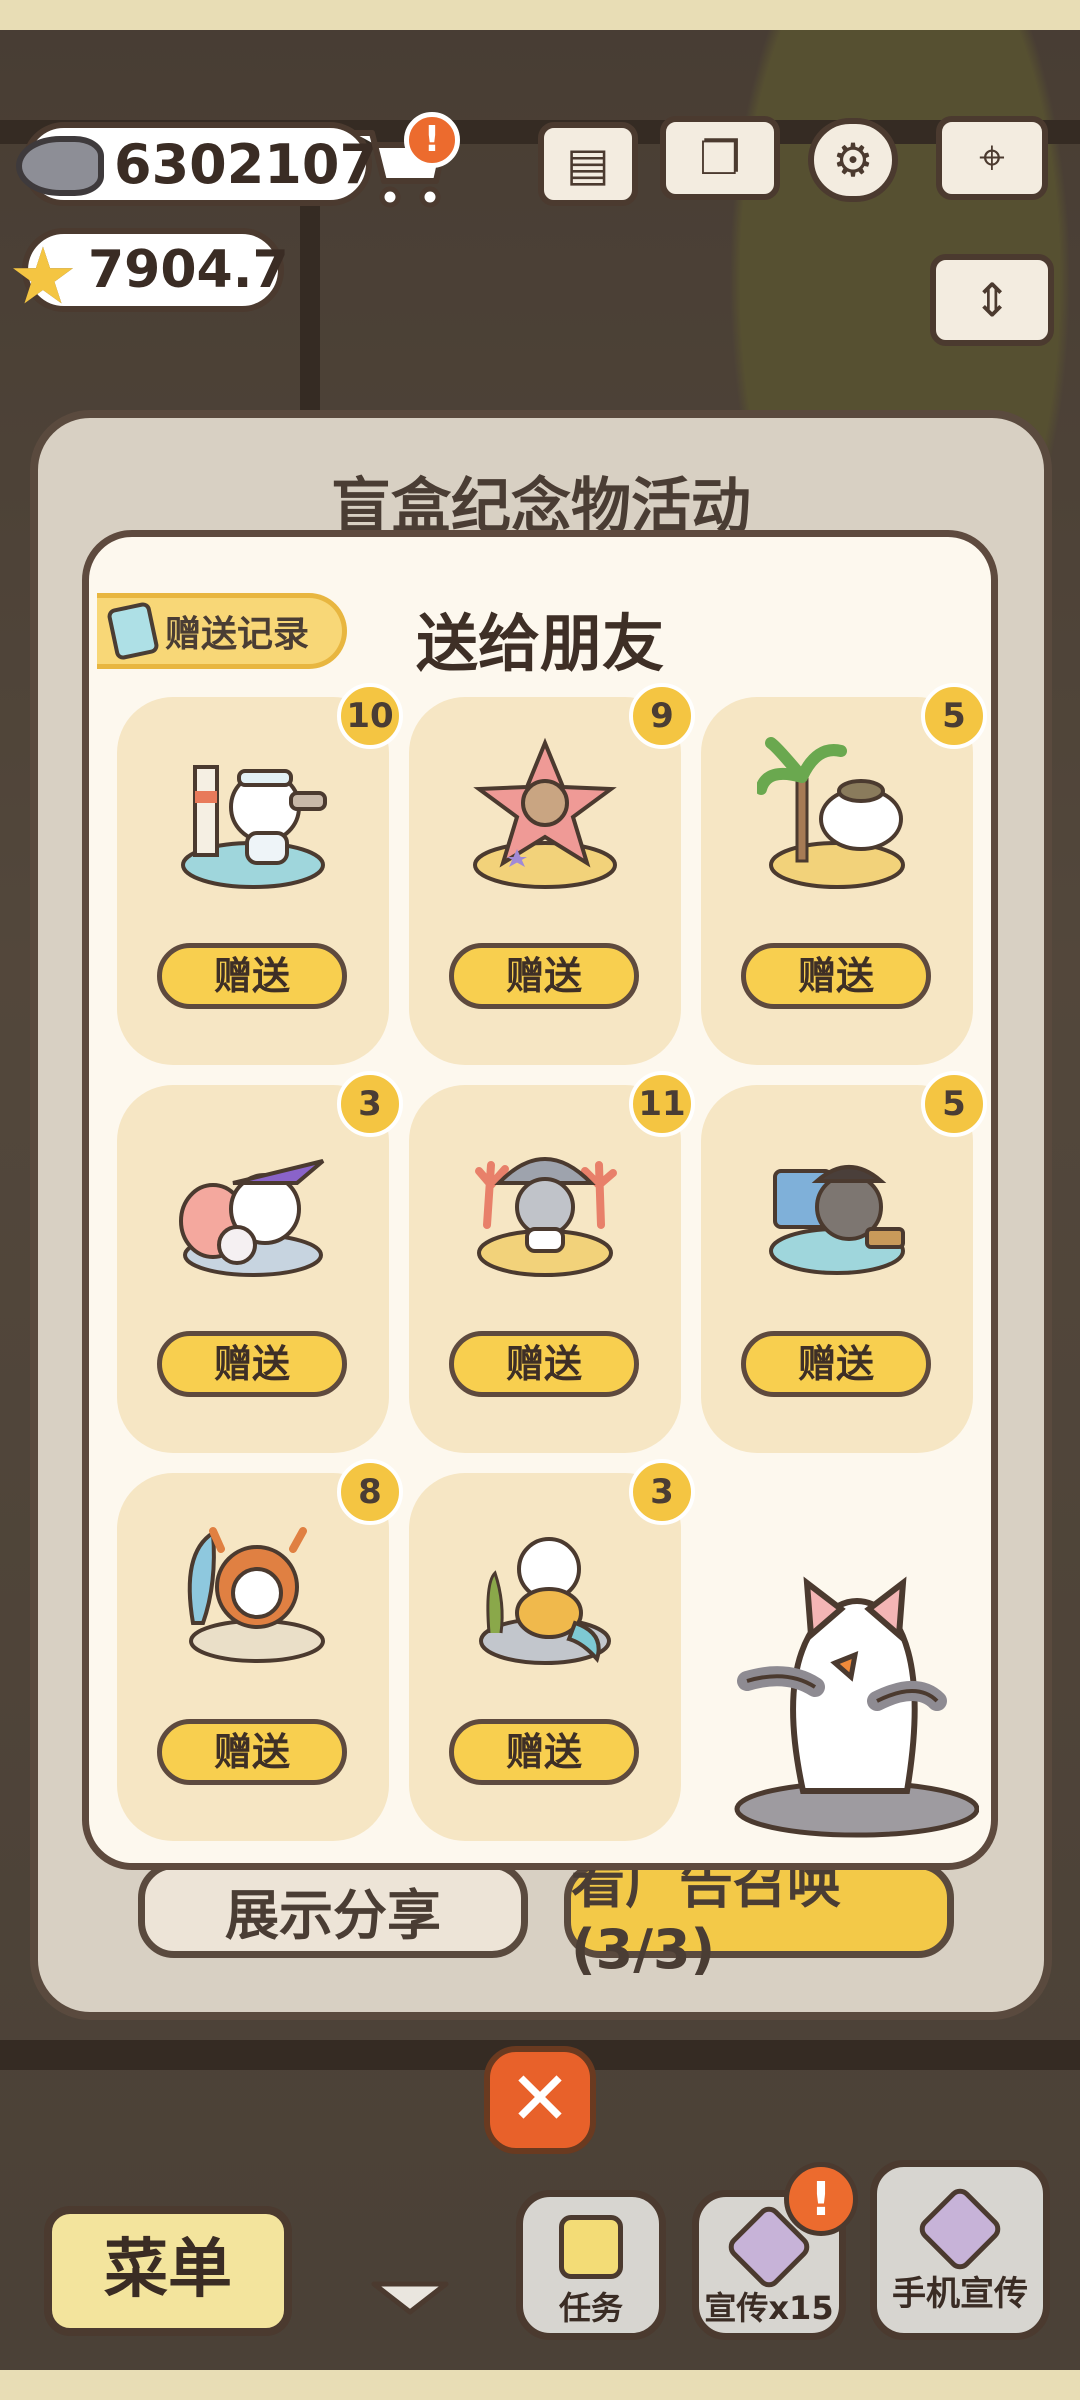 This screenshot has height=2400, width=1080. I want to click on souvenir-card: 11 赠送, so click(552, 1262).